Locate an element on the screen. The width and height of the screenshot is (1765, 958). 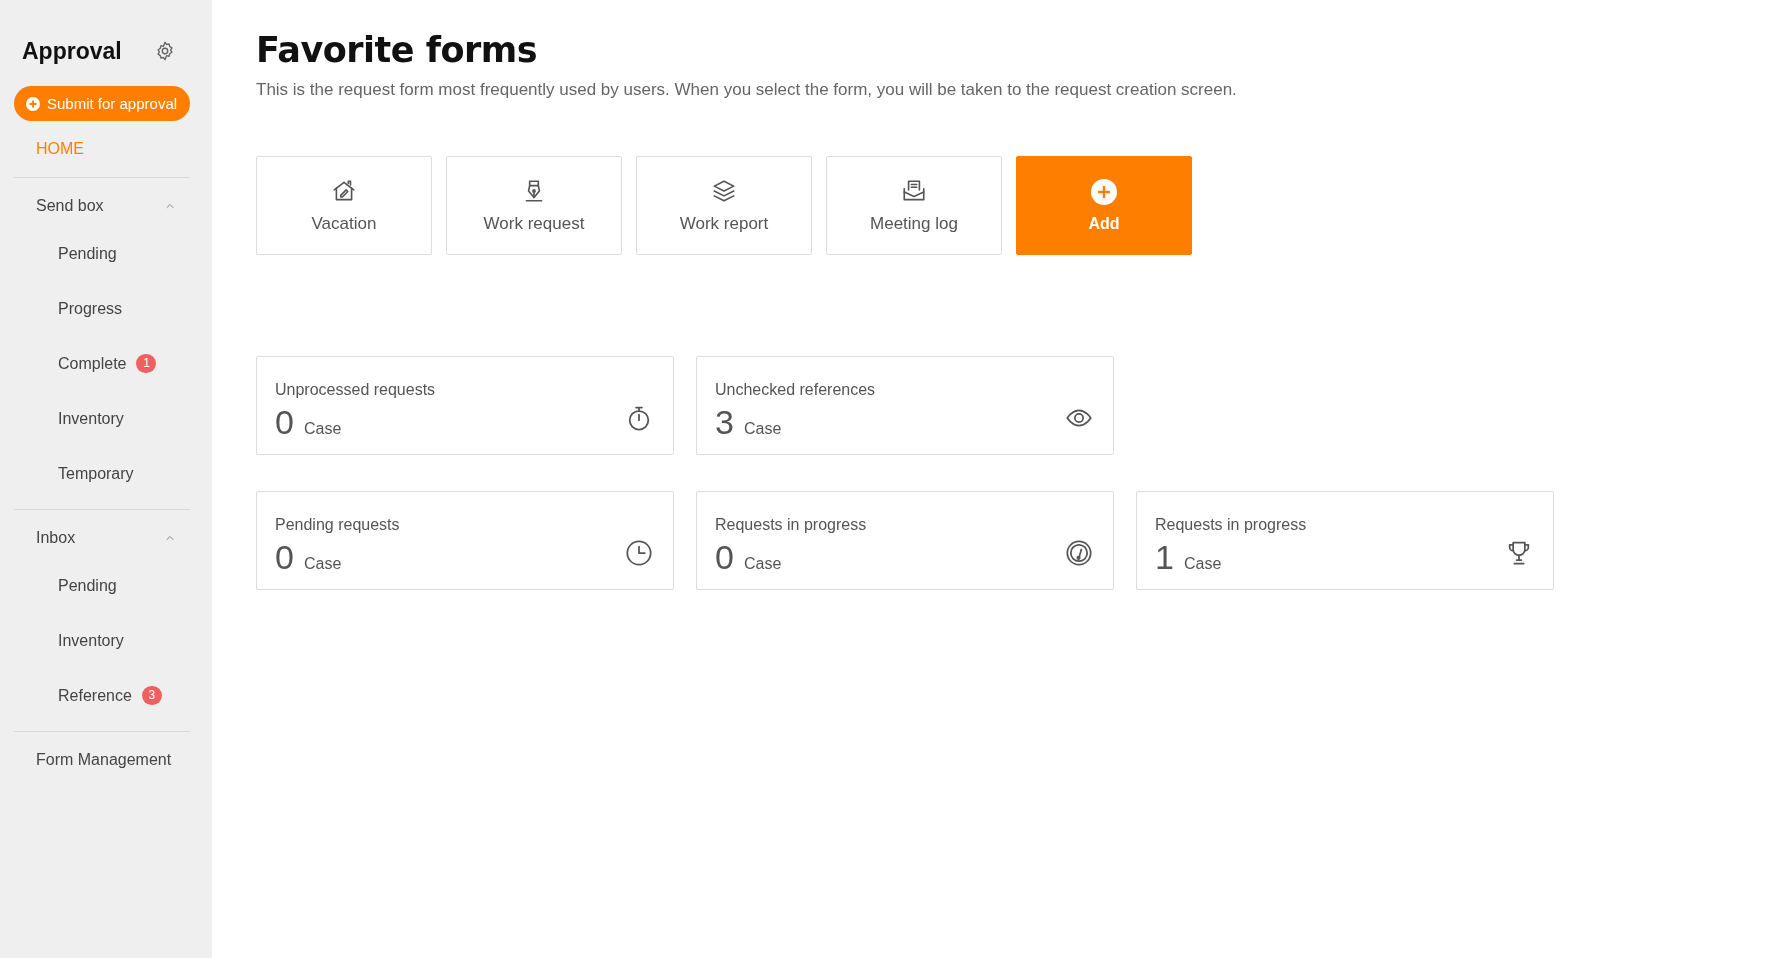
plus-circle-icon is located at coordinates (1104, 191).